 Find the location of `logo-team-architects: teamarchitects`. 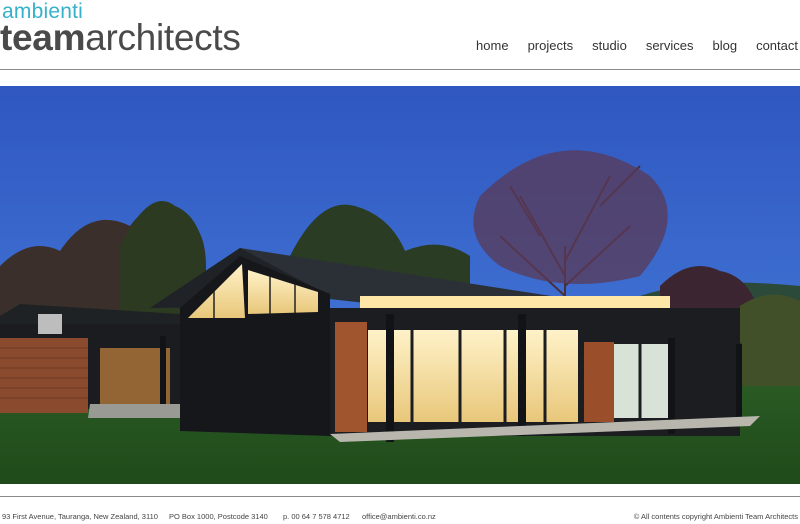

logo-team-architects: teamarchitects is located at coordinates (120, 38).